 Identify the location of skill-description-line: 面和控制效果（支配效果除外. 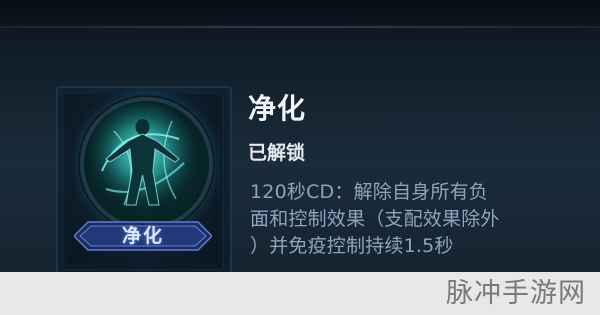
(375, 219).